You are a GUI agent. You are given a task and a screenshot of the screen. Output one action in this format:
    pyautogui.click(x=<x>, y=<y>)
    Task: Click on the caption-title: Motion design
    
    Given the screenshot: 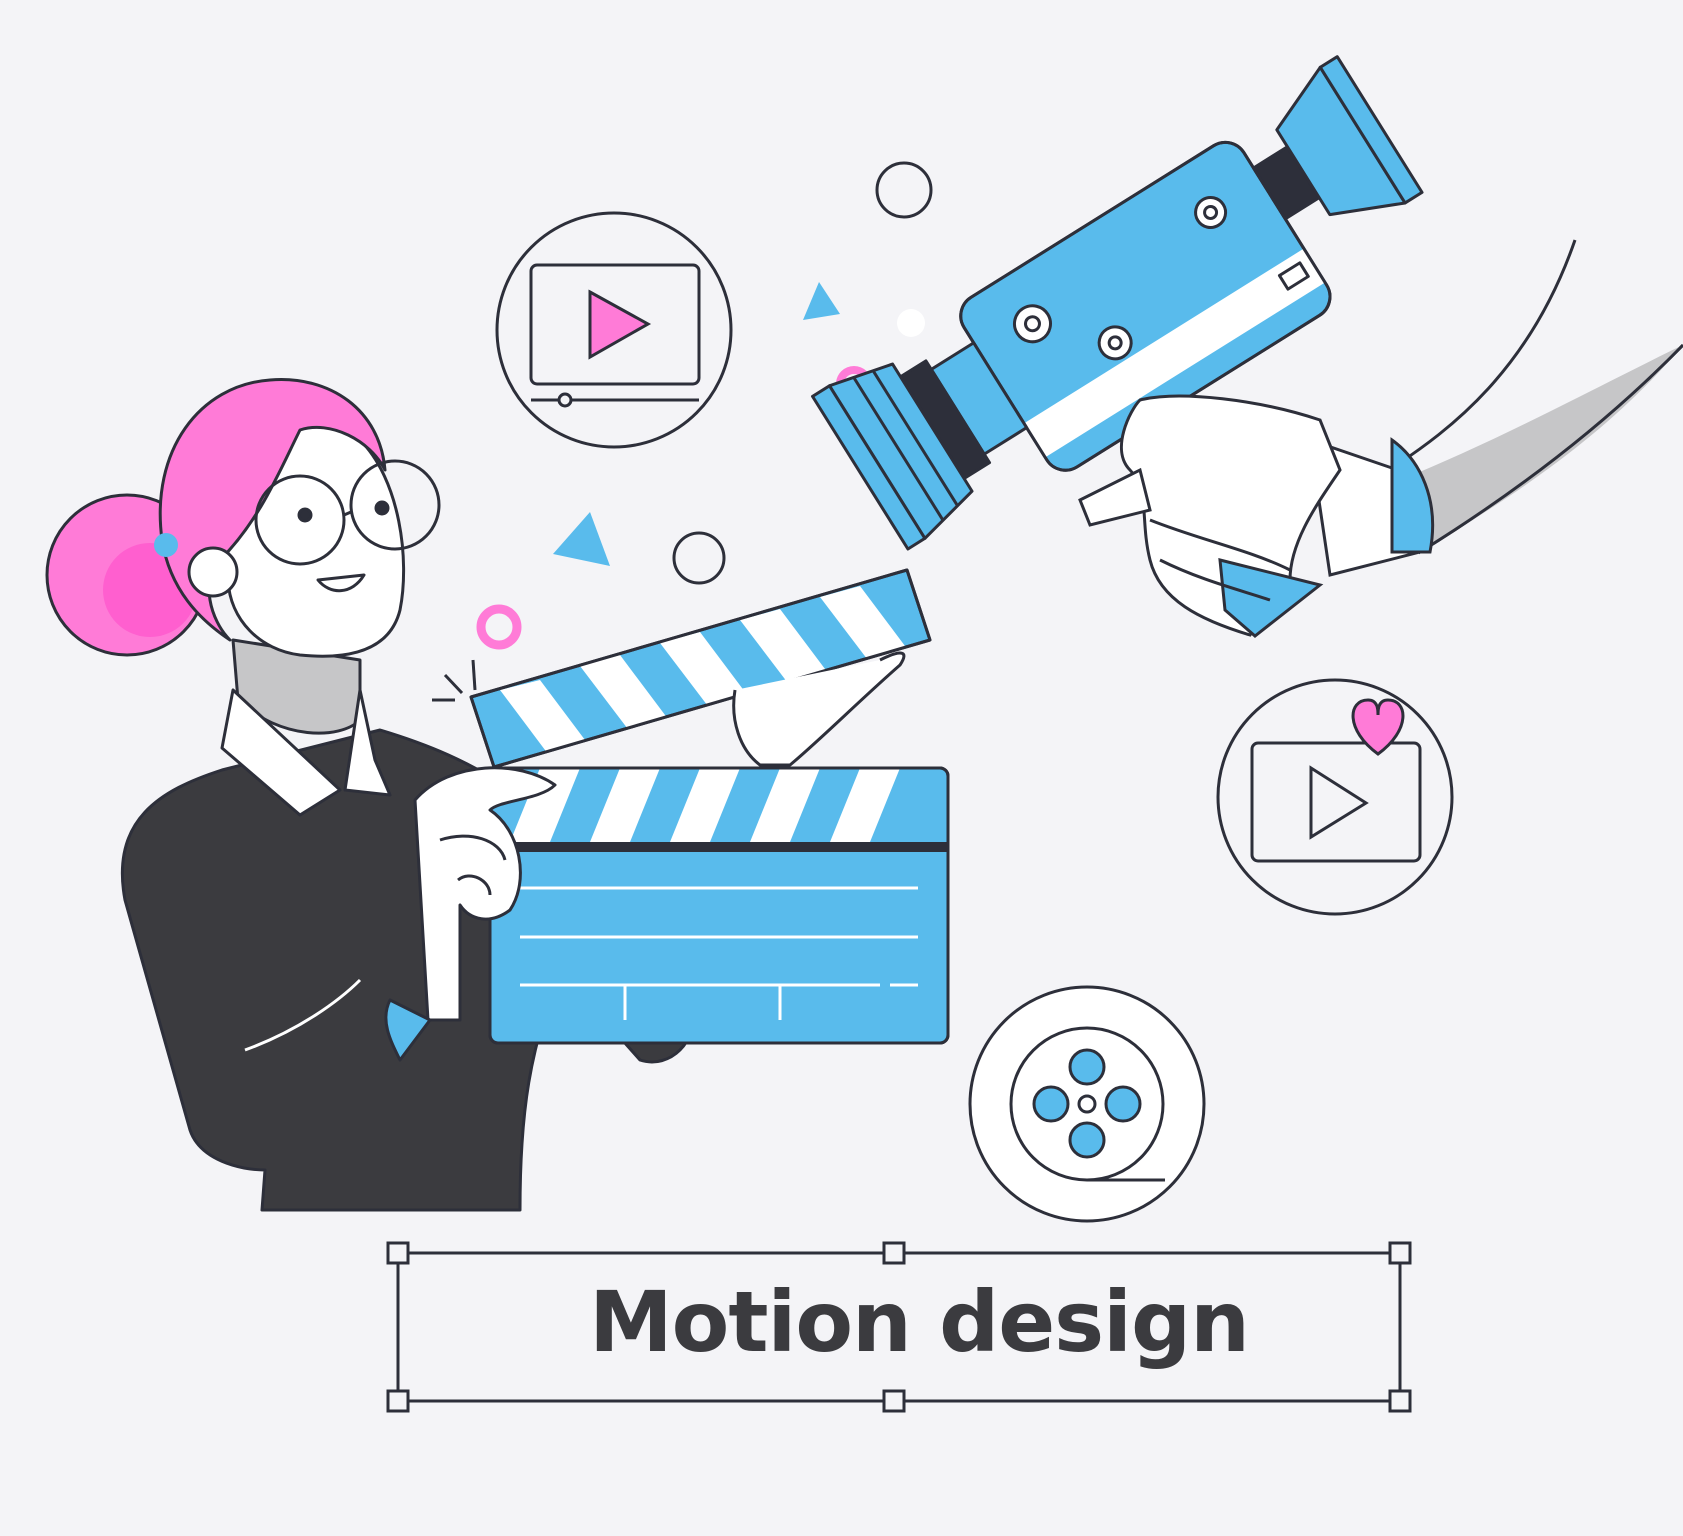 What is the action you would take?
    pyautogui.click(x=919, y=1322)
    